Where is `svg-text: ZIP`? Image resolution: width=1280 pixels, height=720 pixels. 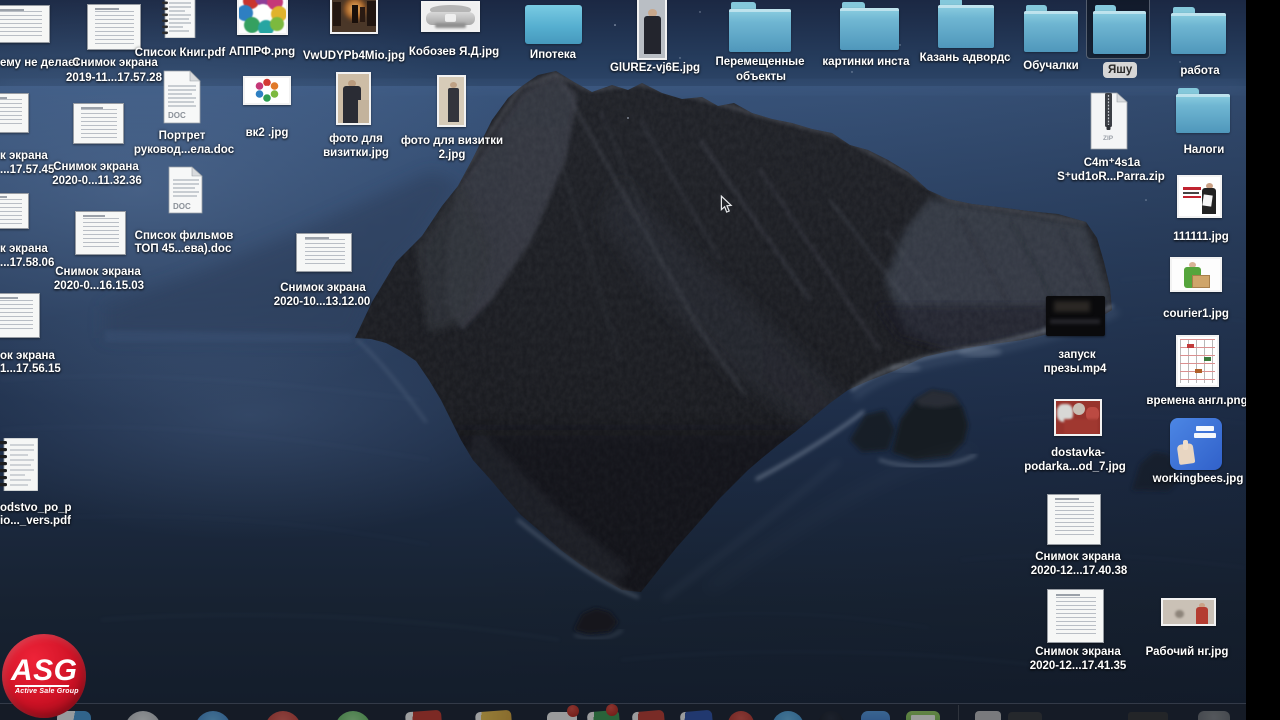
svg-text: ZIP is located at coordinates (1108, 138).